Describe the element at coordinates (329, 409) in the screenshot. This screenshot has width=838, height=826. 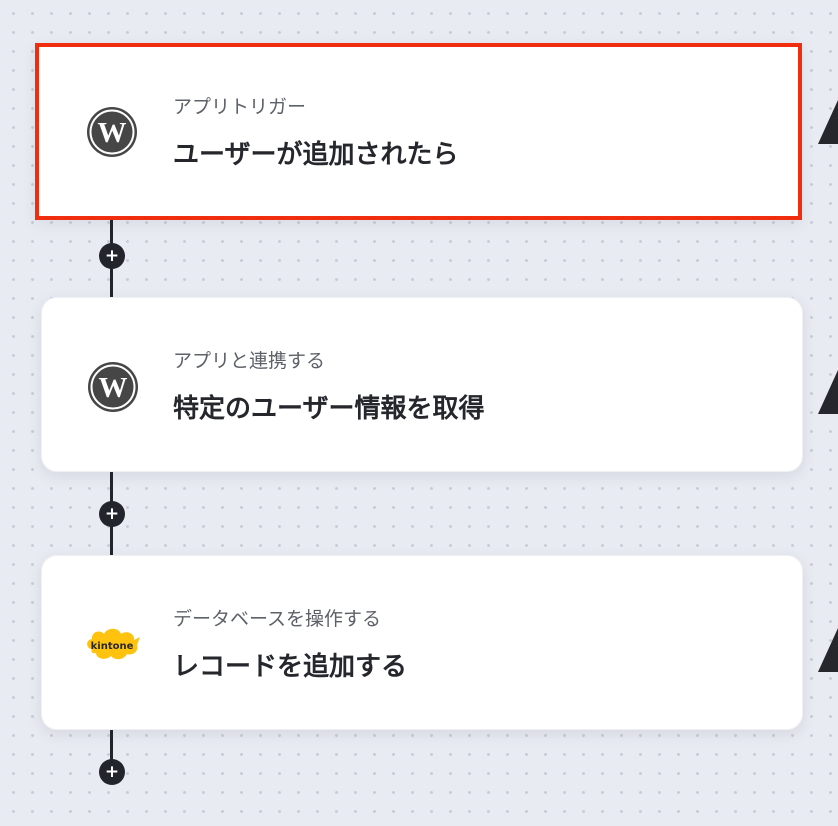
I see `step-title: 特定のユーザー情報を取得` at that location.